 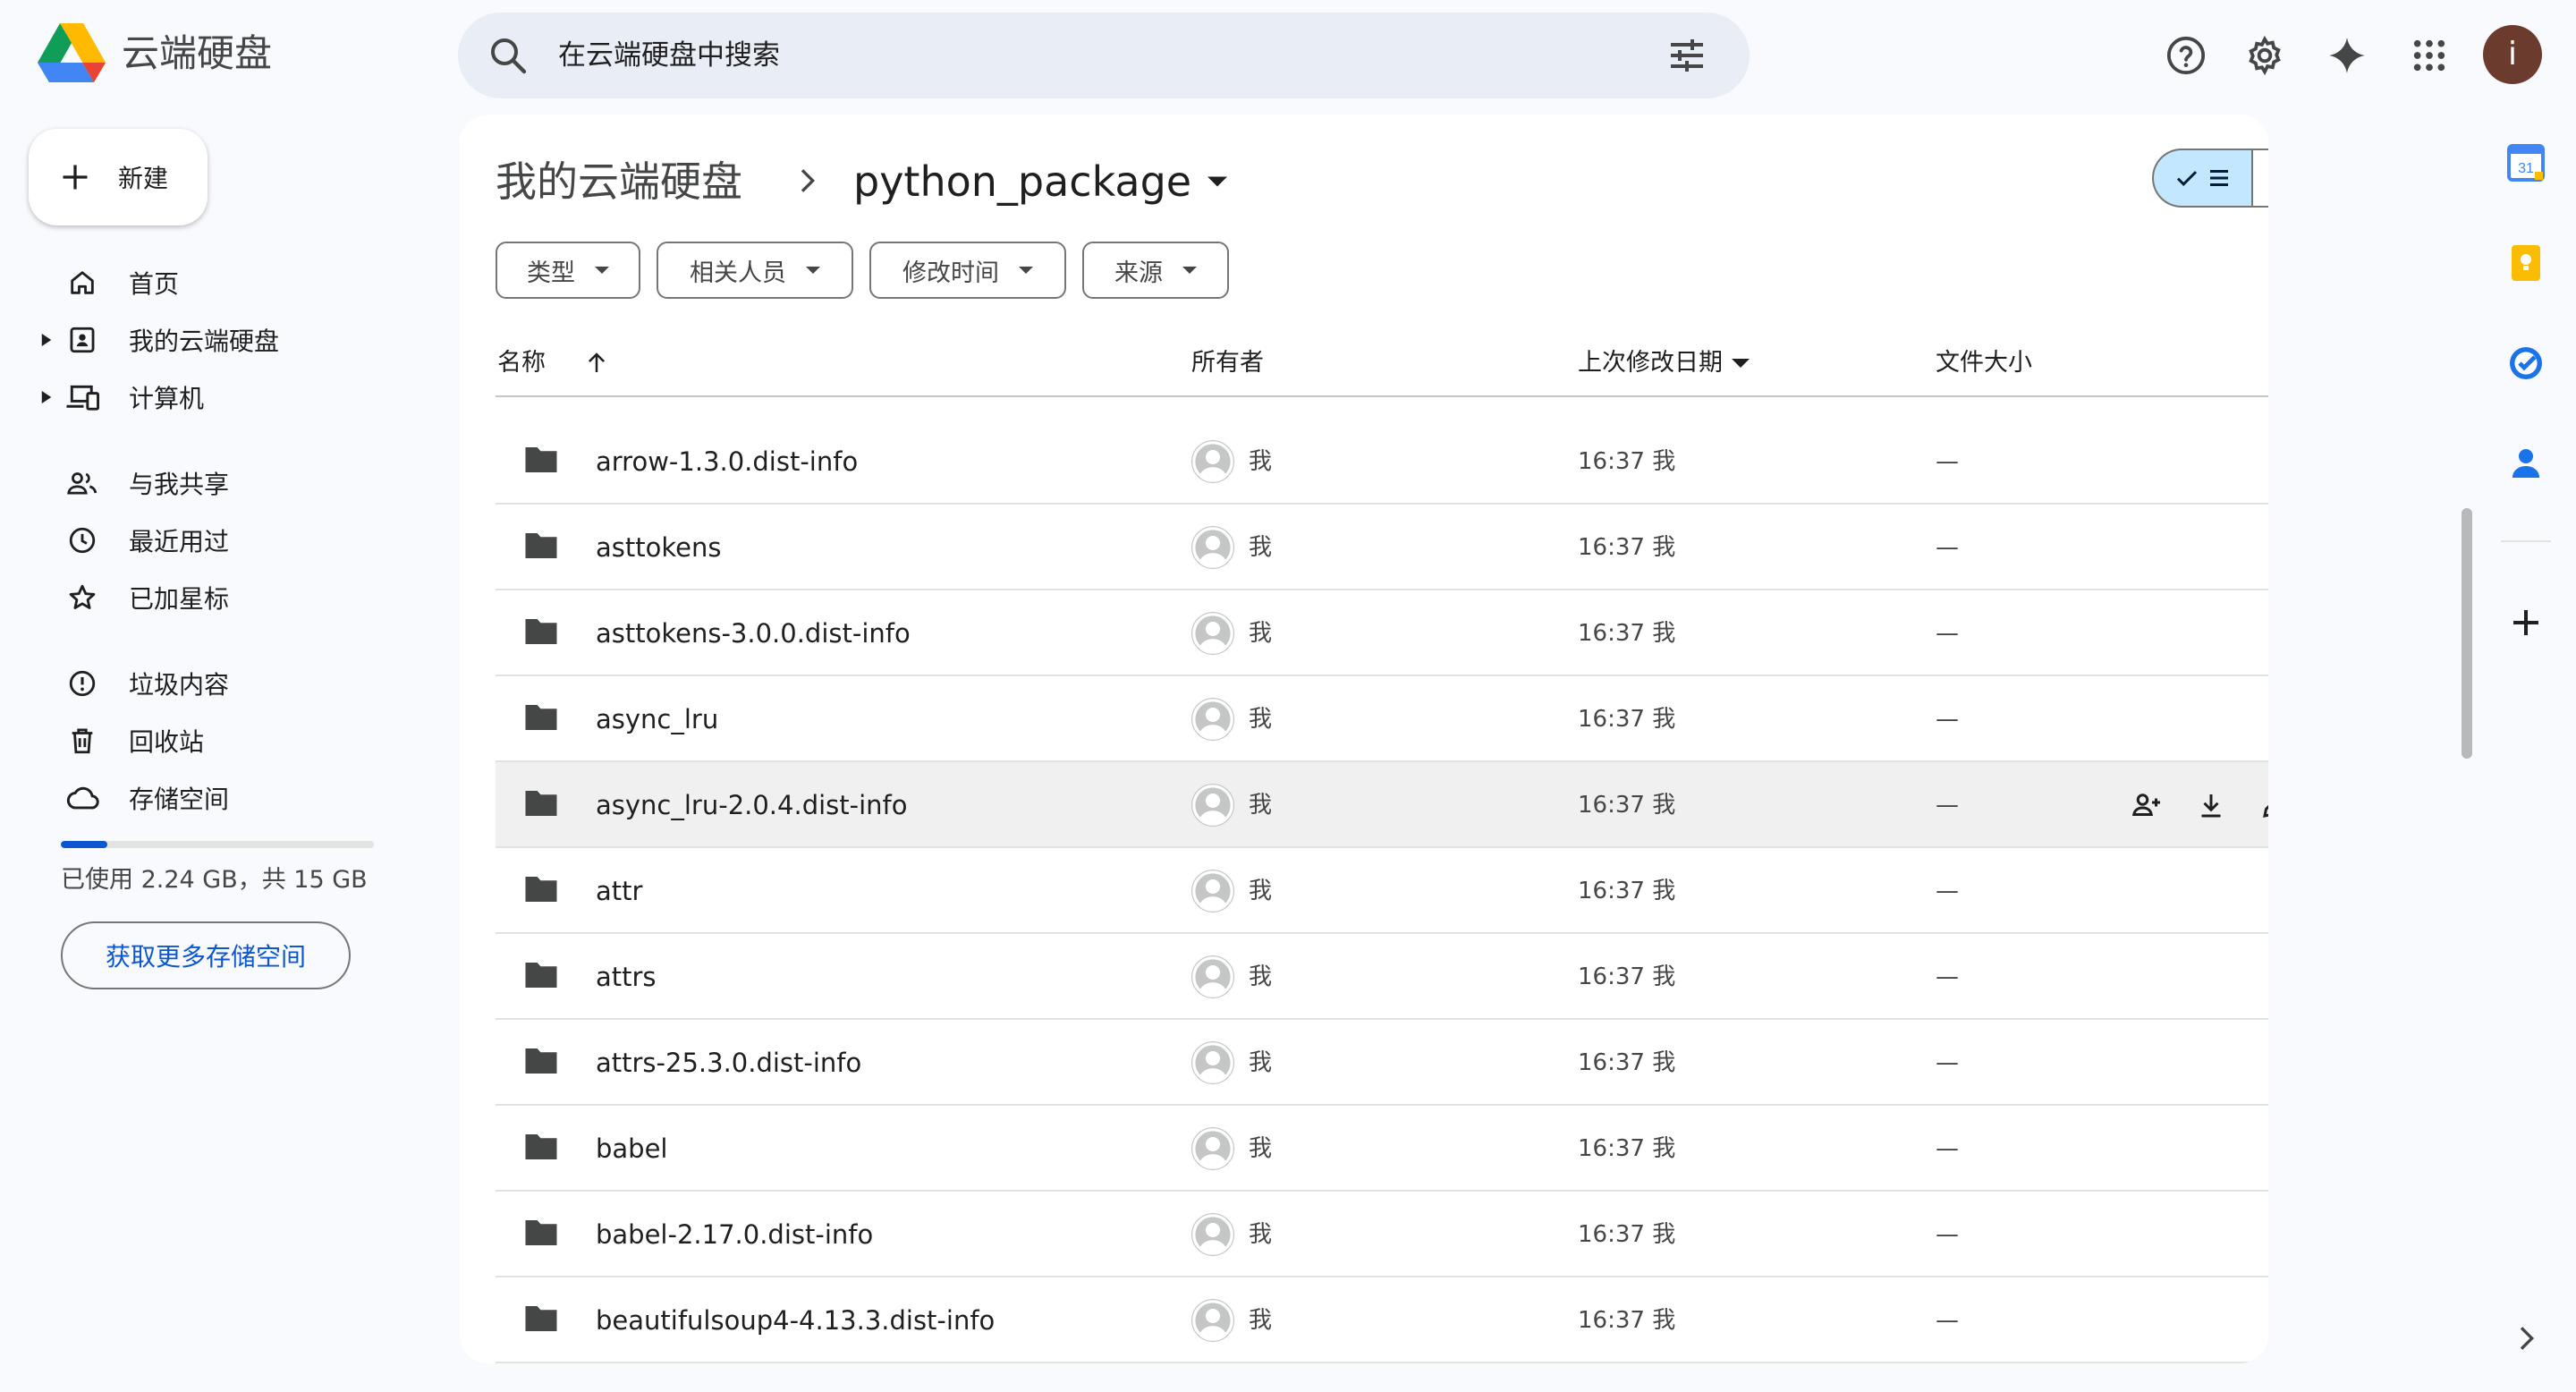 I want to click on column-header-size: 文件大小, so click(x=1984, y=363).